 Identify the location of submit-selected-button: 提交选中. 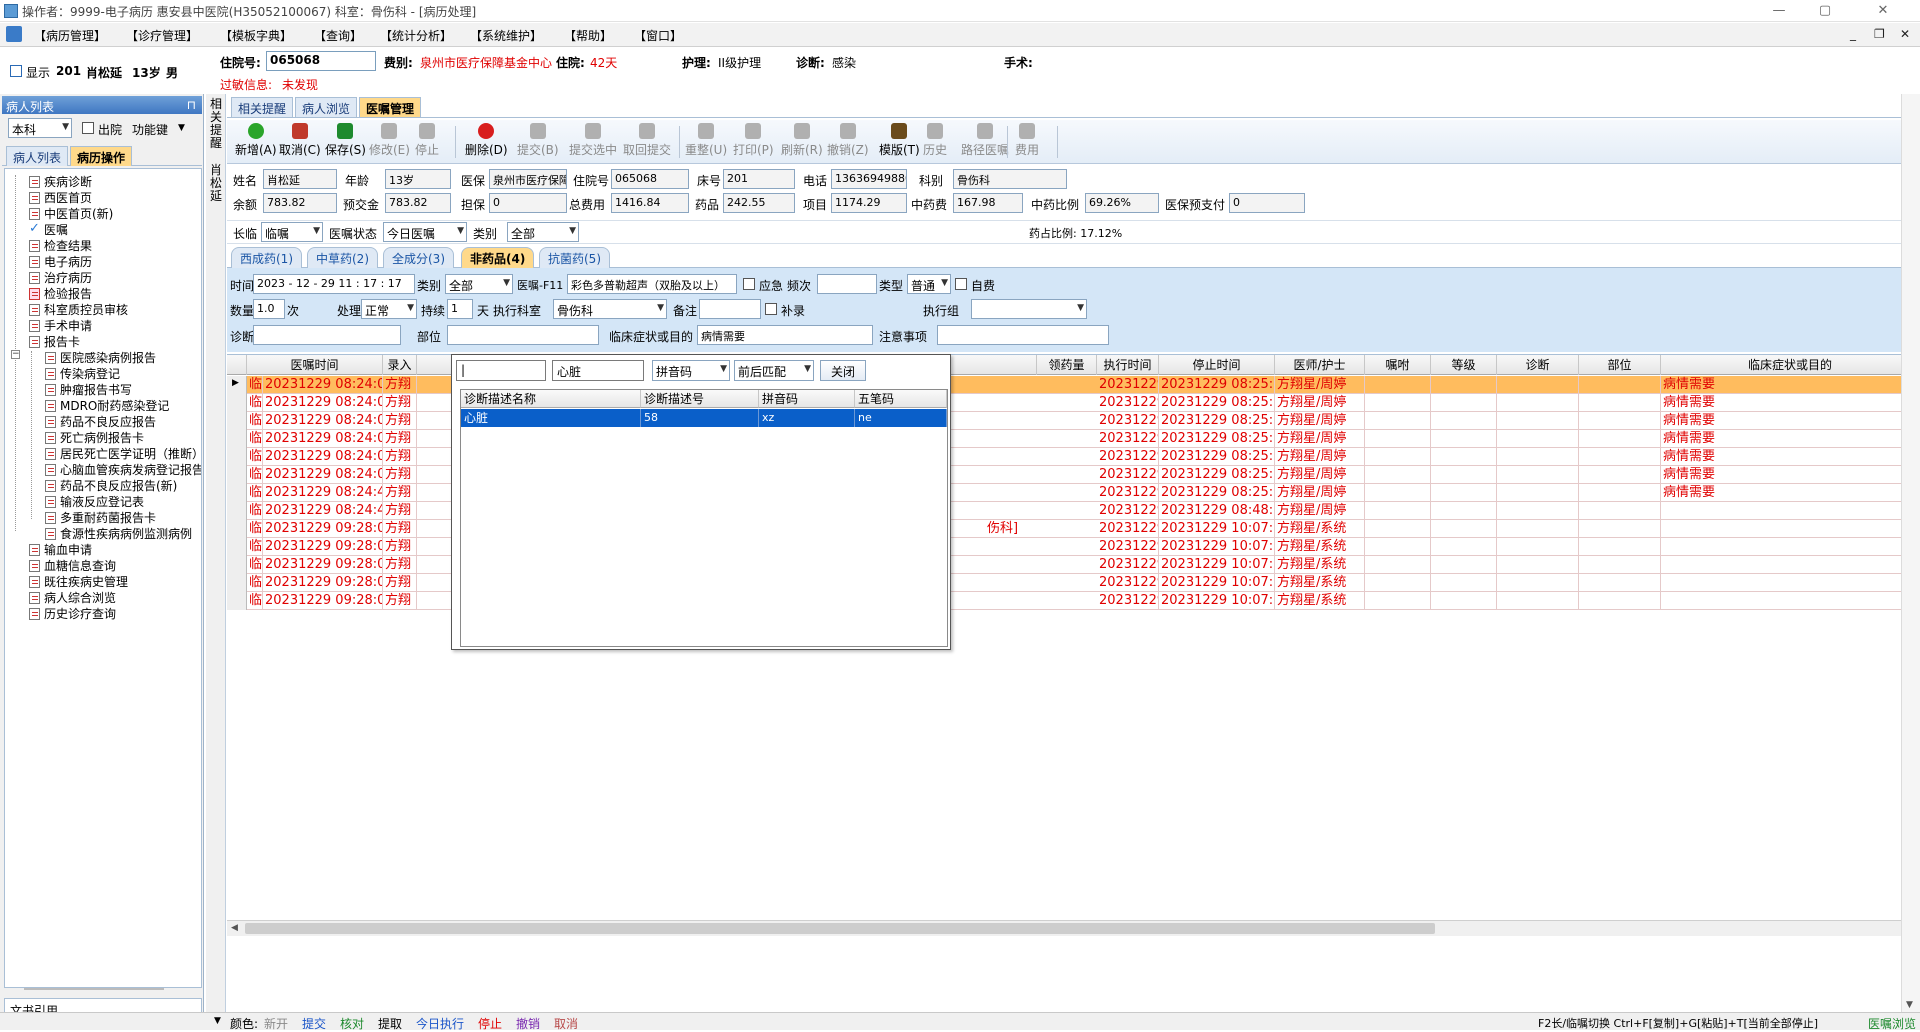
(593, 142).